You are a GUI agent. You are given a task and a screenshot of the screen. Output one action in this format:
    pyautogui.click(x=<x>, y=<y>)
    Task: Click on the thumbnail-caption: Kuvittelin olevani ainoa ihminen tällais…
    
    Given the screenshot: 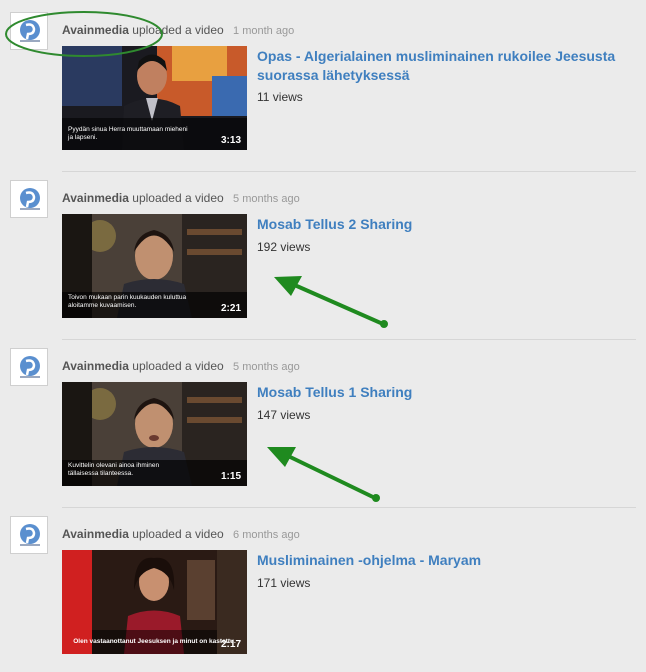 What is the action you would take?
    pyautogui.click(x=114, y=469)
    